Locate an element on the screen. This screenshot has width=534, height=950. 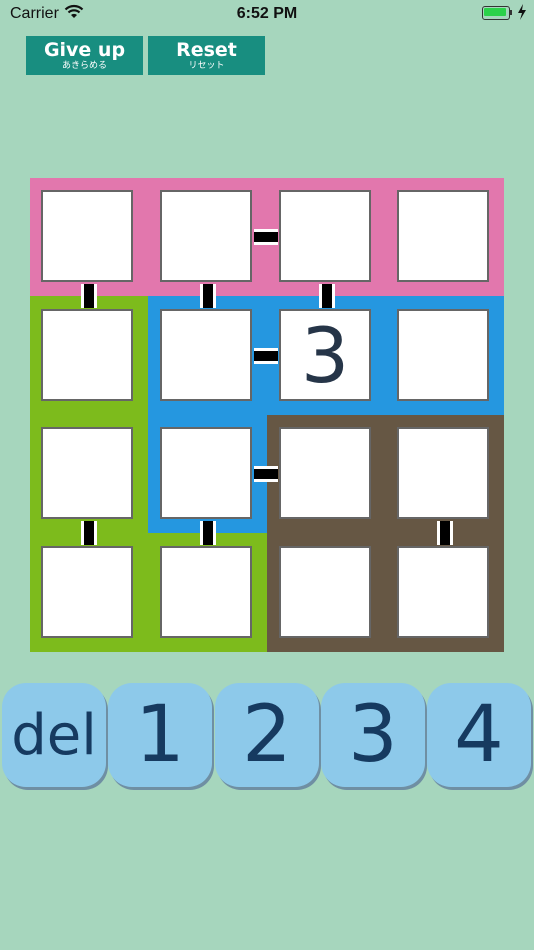
del-key: del is located at coordinates (54, 735).